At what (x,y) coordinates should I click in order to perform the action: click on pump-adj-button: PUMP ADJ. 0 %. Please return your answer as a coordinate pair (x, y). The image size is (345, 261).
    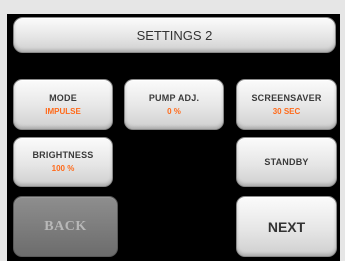
    Looking at the image, I should click on (174, 104).